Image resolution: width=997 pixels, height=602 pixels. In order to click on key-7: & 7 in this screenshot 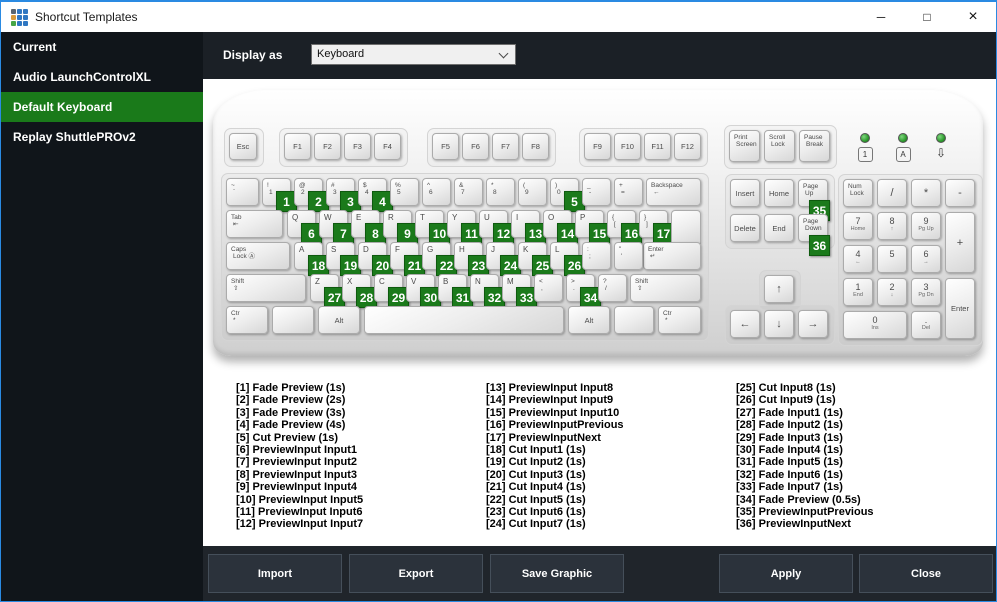, I will do `click(468, 192)`.